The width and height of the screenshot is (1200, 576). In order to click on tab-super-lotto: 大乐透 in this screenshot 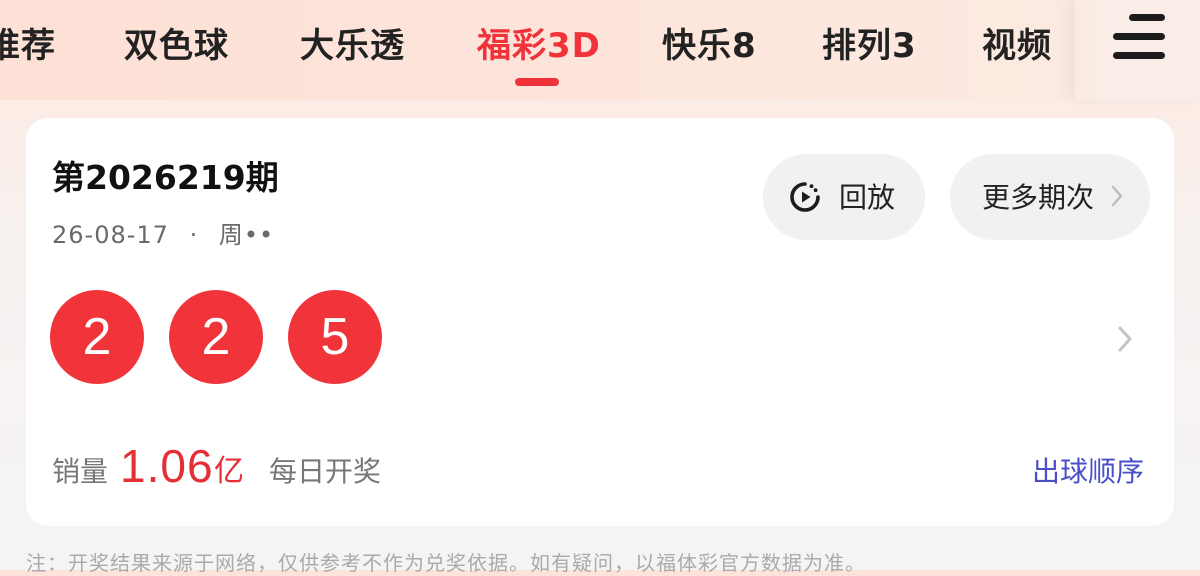, I will do `click(352, 46)`.